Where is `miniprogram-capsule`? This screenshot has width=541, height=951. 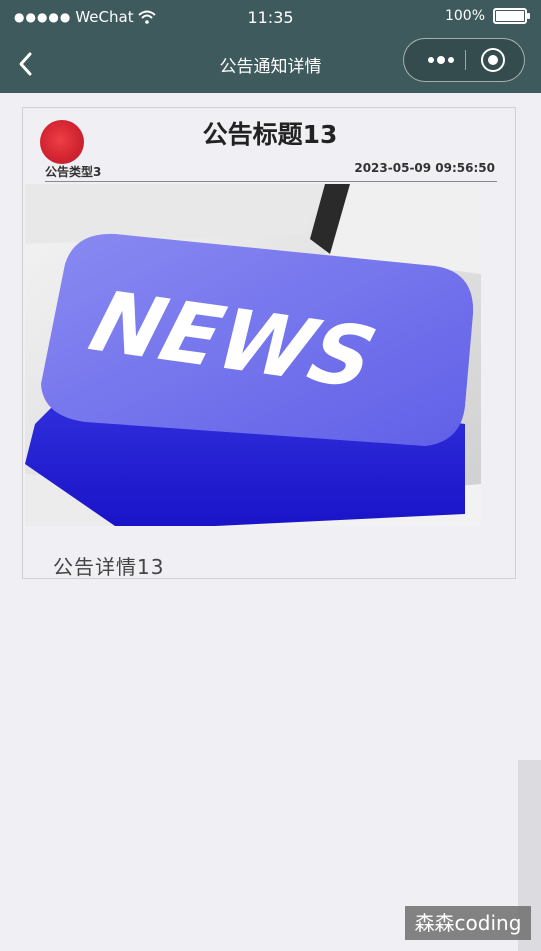
miniprogram-capsule is located at coordinates (464, 60).